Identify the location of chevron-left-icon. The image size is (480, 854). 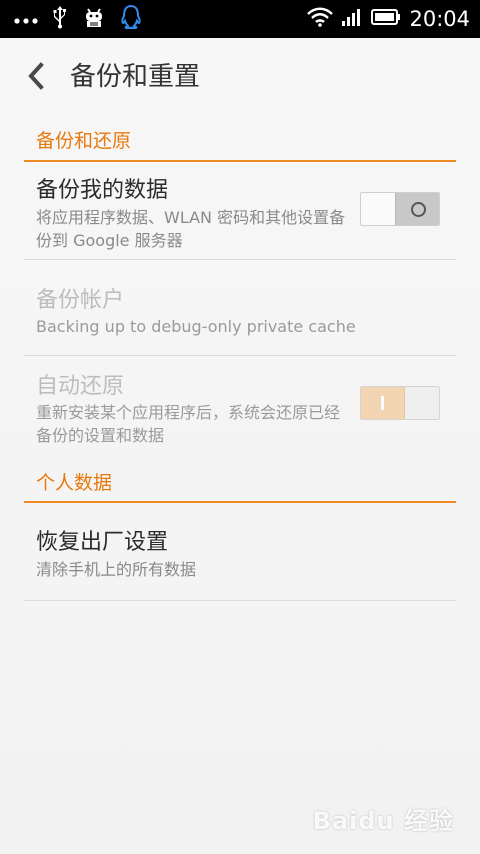
(36, 76).